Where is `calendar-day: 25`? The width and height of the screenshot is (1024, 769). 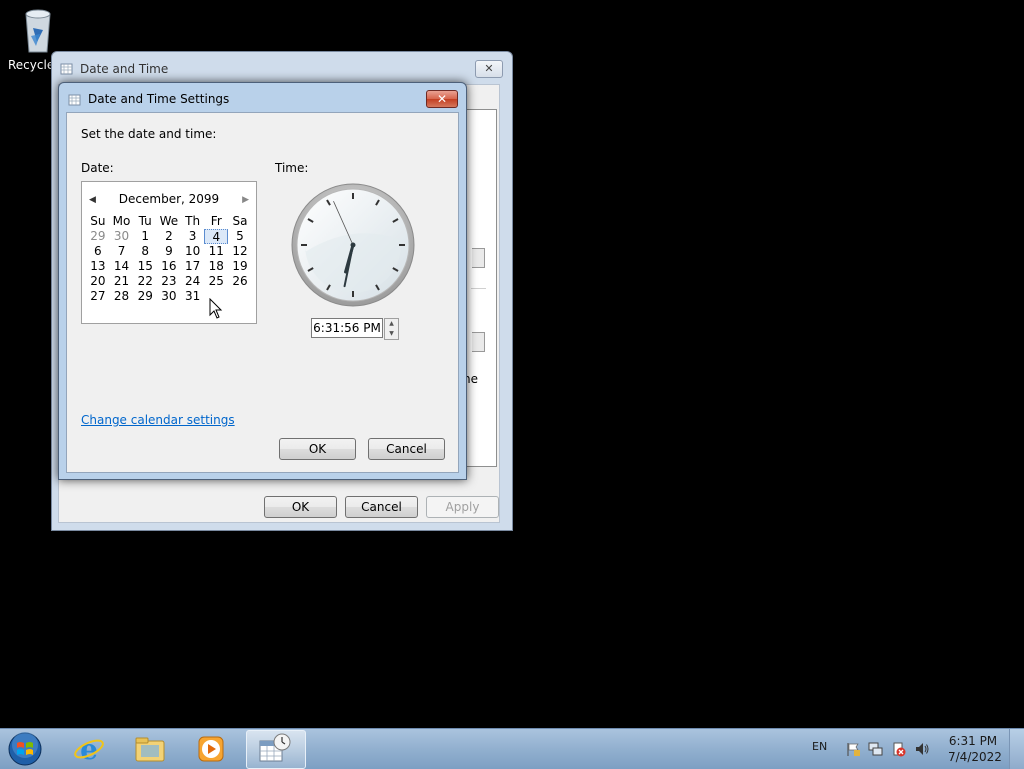 calendar-day: 25 is located at coordinates (216, 281).